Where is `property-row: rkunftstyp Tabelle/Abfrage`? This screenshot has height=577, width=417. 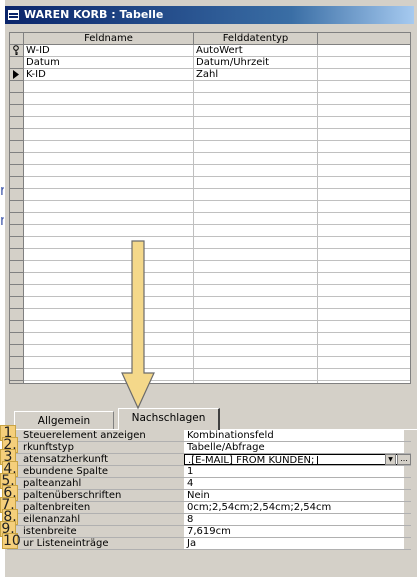 property-row: rkunftstyp Tabelle/Abfrage is located at coordinates (209, 448).